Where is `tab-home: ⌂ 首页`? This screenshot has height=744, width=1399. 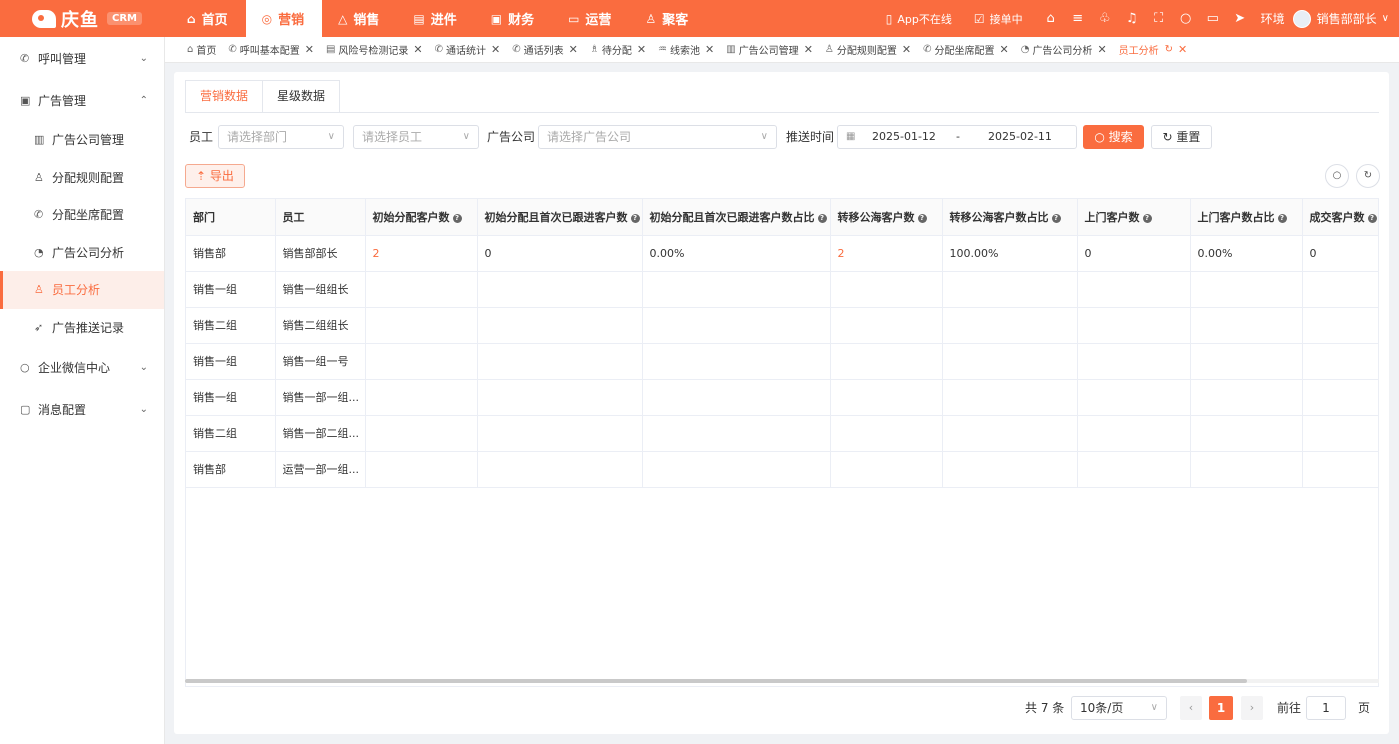
tab-home: ⌂ 首页 is located at coordinates (201, 49).